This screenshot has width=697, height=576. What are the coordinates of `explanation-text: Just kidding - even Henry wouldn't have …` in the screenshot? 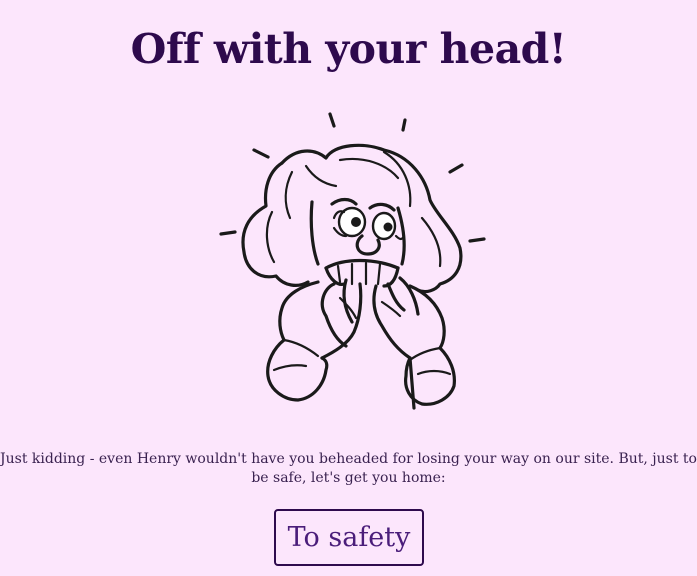 It's located at (348, 468).